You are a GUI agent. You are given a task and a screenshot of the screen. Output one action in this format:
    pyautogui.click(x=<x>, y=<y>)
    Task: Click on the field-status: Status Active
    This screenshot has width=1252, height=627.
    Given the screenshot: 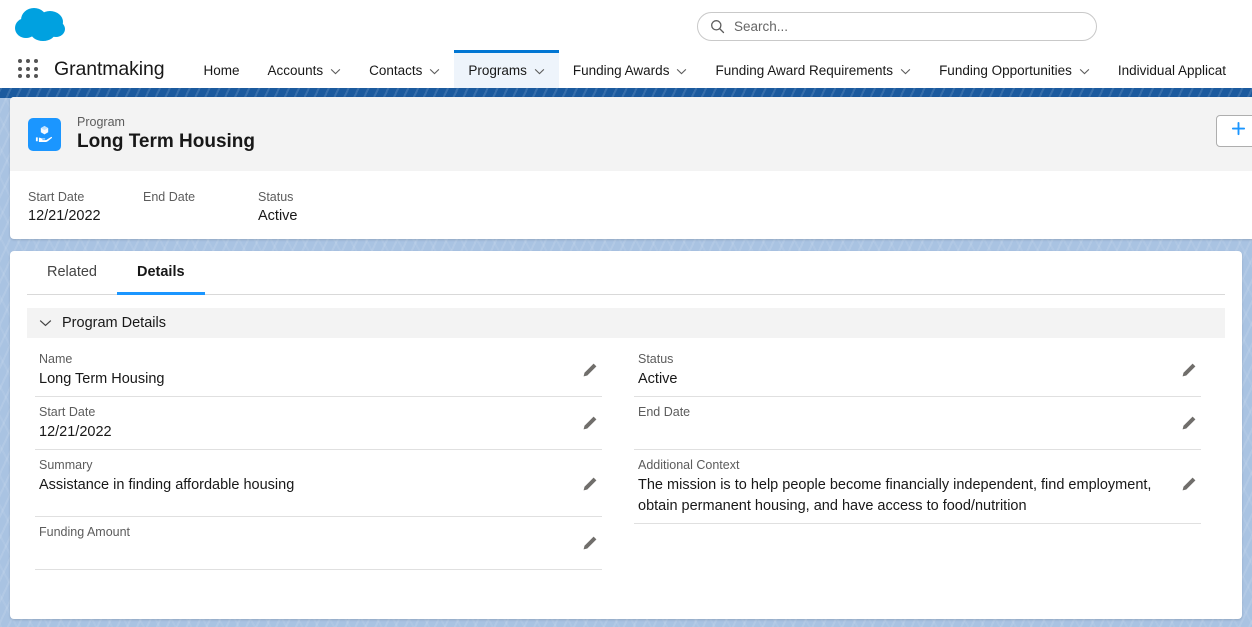 What is the action you would take?
    pyautogui.click(x=917, y=370)
    